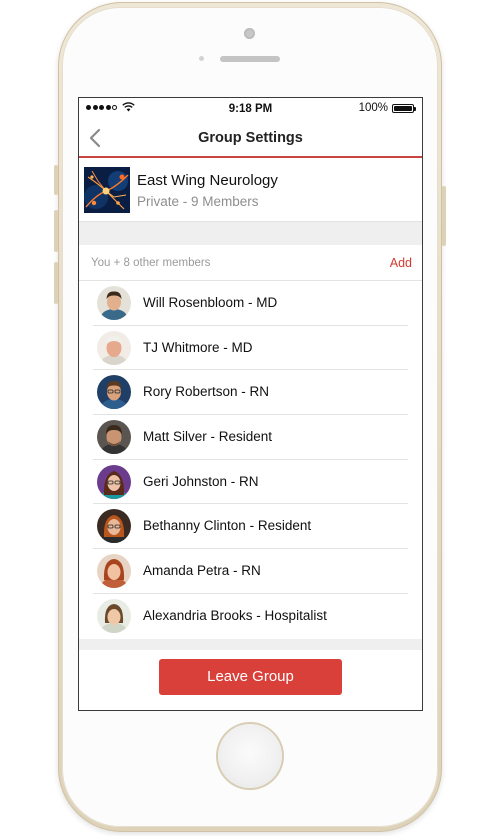 Image resolution: width=500 pixels, height=836 pixels. What do you see at coordinates (56, 283) in the screenshot?
I see `mute-switch` at bounding box center [56, 283].